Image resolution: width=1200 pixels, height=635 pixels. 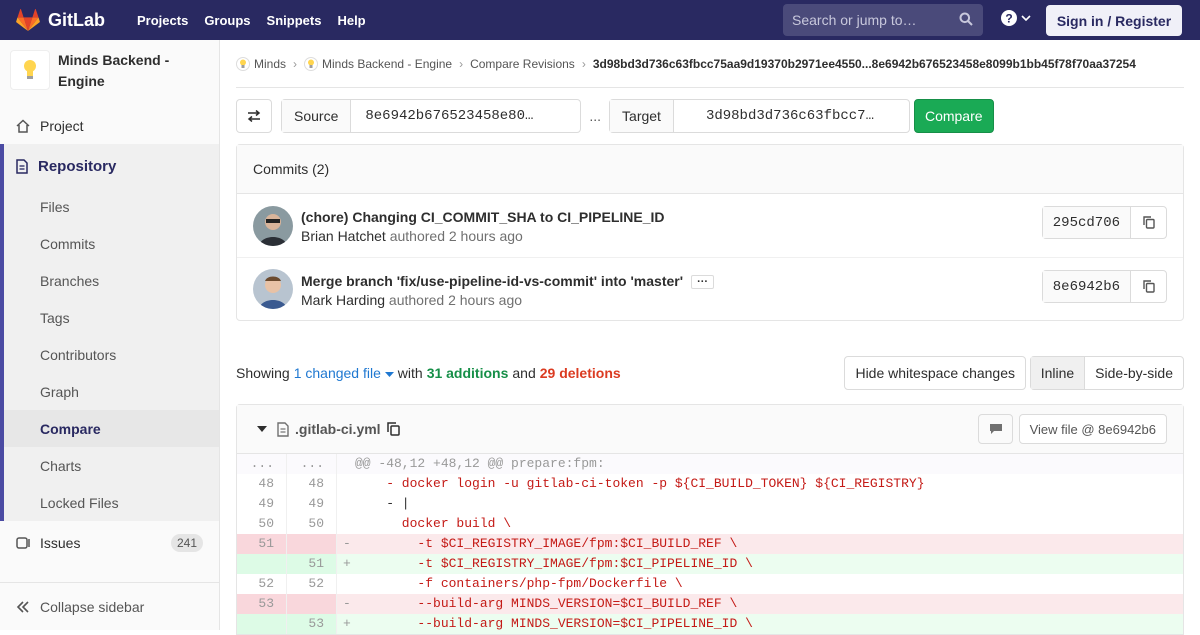 What do you see at coordinates (111, 354) in the screenshot?
I see `sidebar-item-contributors: Contributors` at bounding box center [111, 354].